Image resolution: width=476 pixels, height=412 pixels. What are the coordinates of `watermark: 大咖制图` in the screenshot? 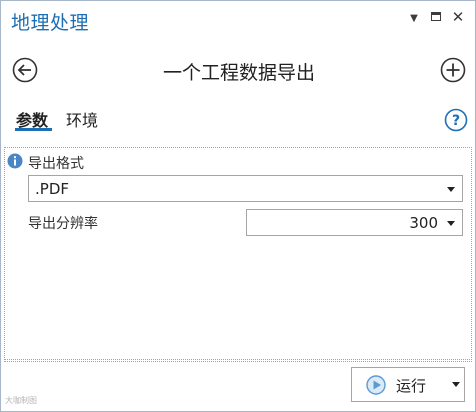 It's located at (21, 400).